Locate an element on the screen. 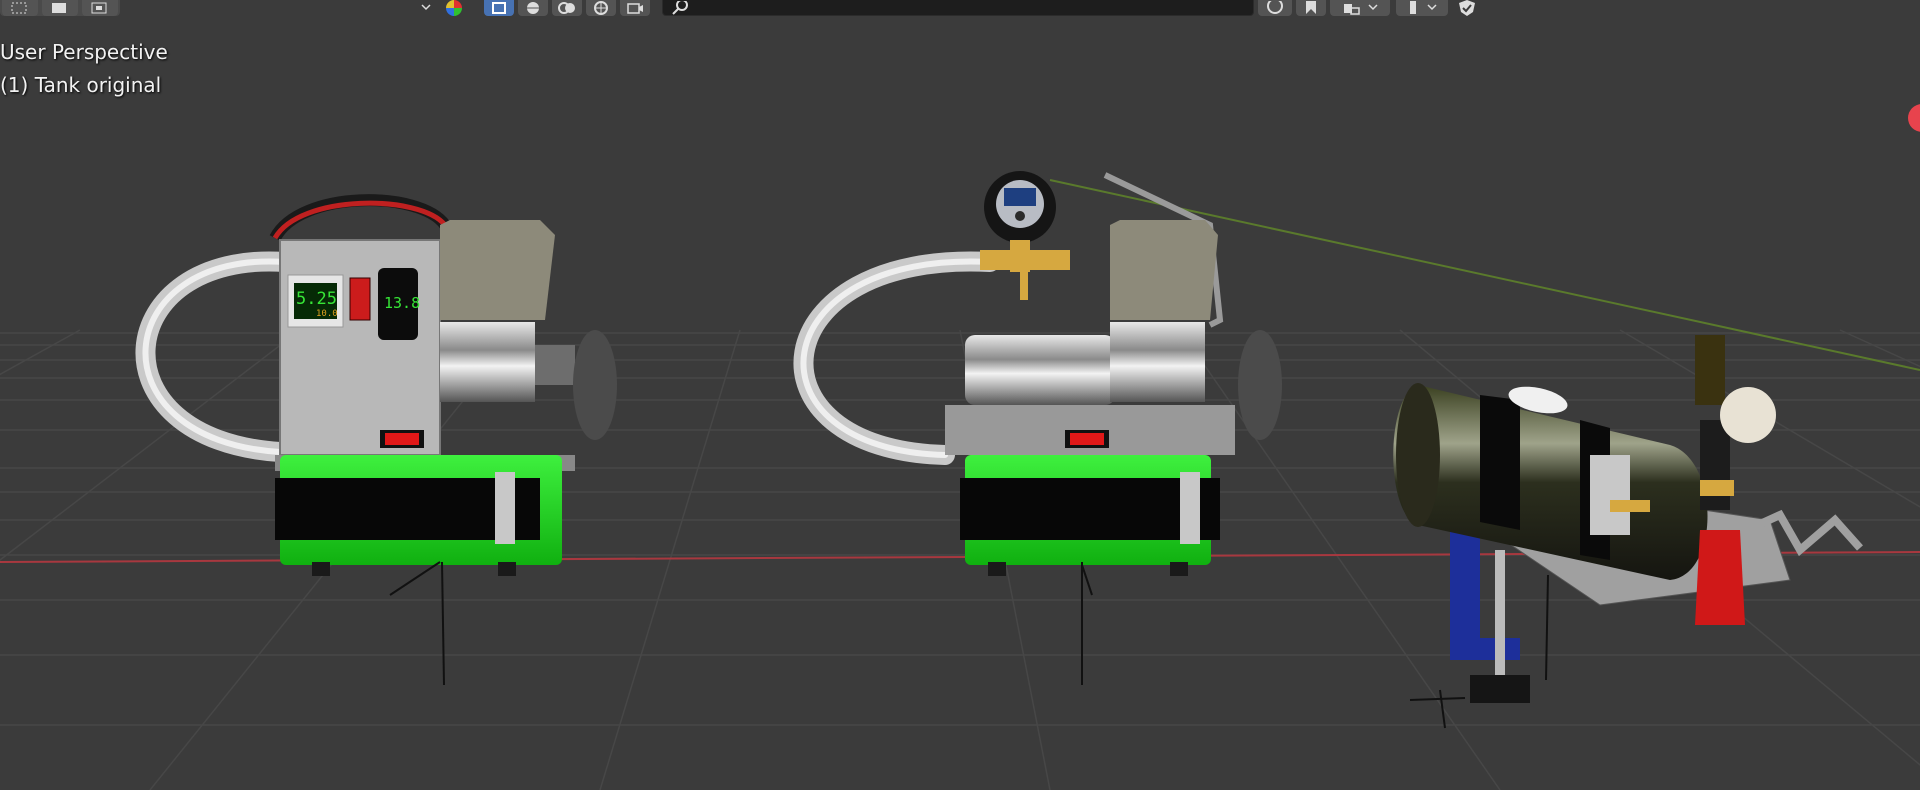  viewport-shading-icon is located at coordinates (533, 8).